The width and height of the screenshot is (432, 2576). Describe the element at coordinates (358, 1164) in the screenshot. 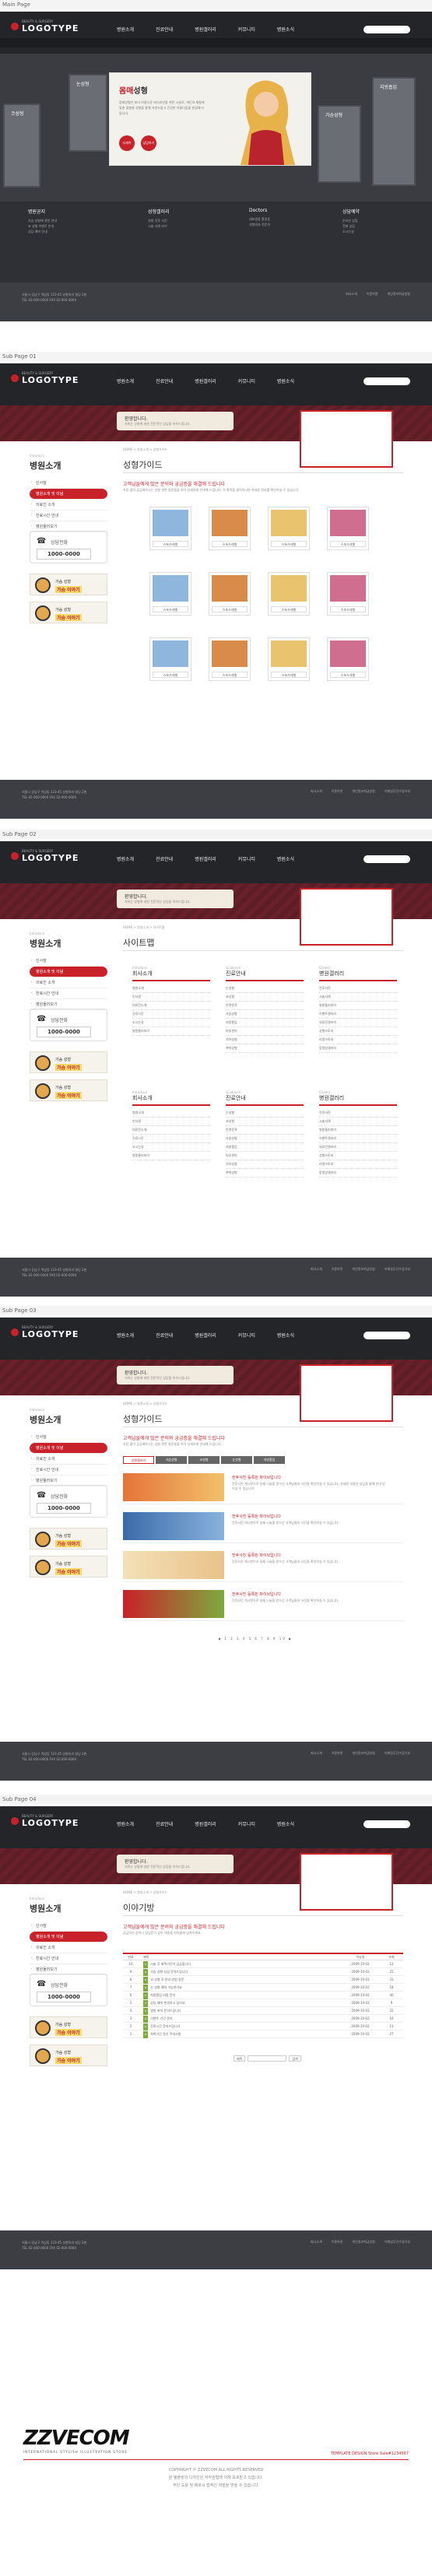

I see `sitemap-link: 리얼스토리` at that location.